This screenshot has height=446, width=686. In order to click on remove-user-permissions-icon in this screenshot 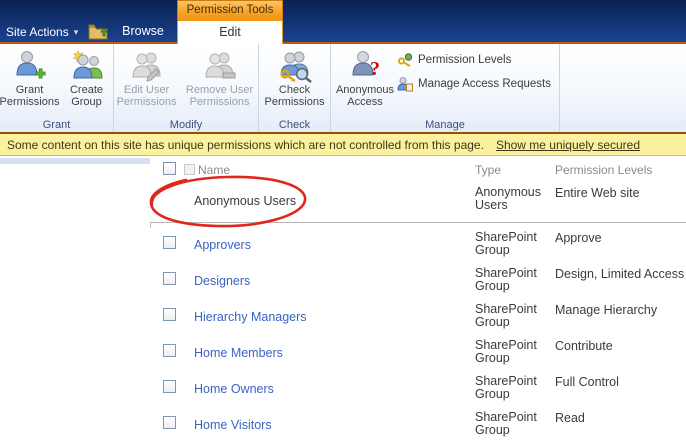, I will do `click(220, 65)`.